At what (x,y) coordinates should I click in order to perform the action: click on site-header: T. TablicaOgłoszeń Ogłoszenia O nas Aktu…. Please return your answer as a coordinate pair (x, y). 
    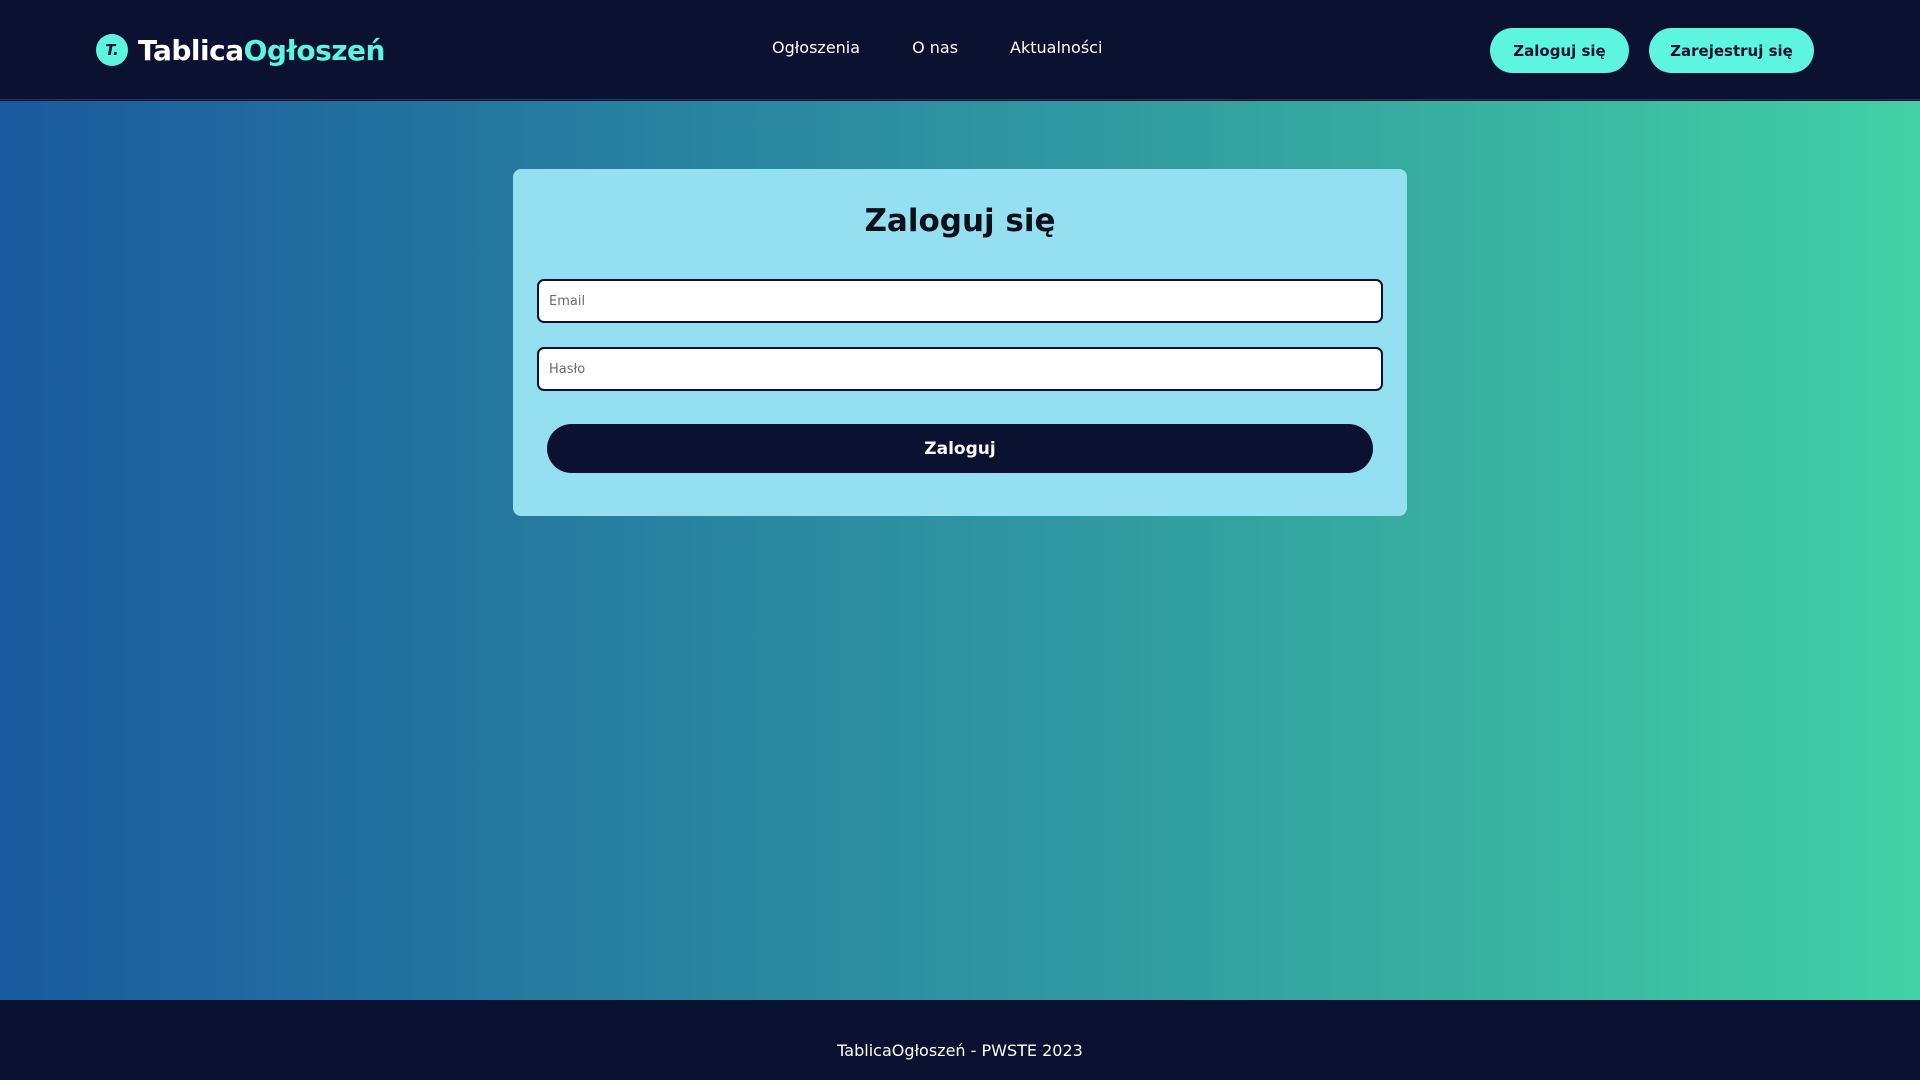
    Looking at the image, I should click on (960, 50).